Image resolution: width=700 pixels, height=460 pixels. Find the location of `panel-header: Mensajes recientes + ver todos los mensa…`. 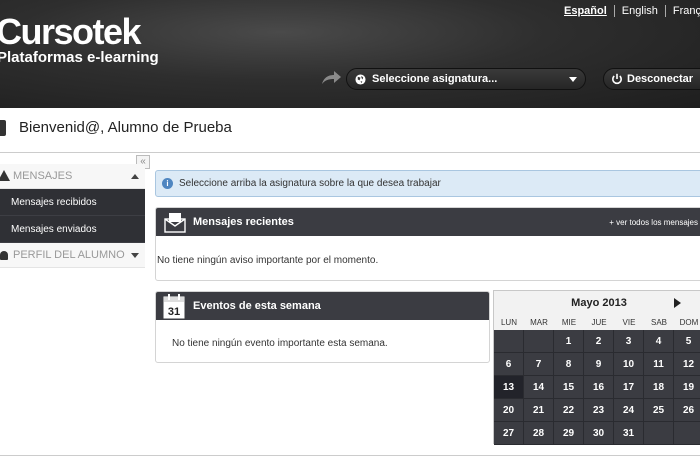

panel-header: Mensajes recientes + ver todos los mensa… is located at coordinates (428, 222).